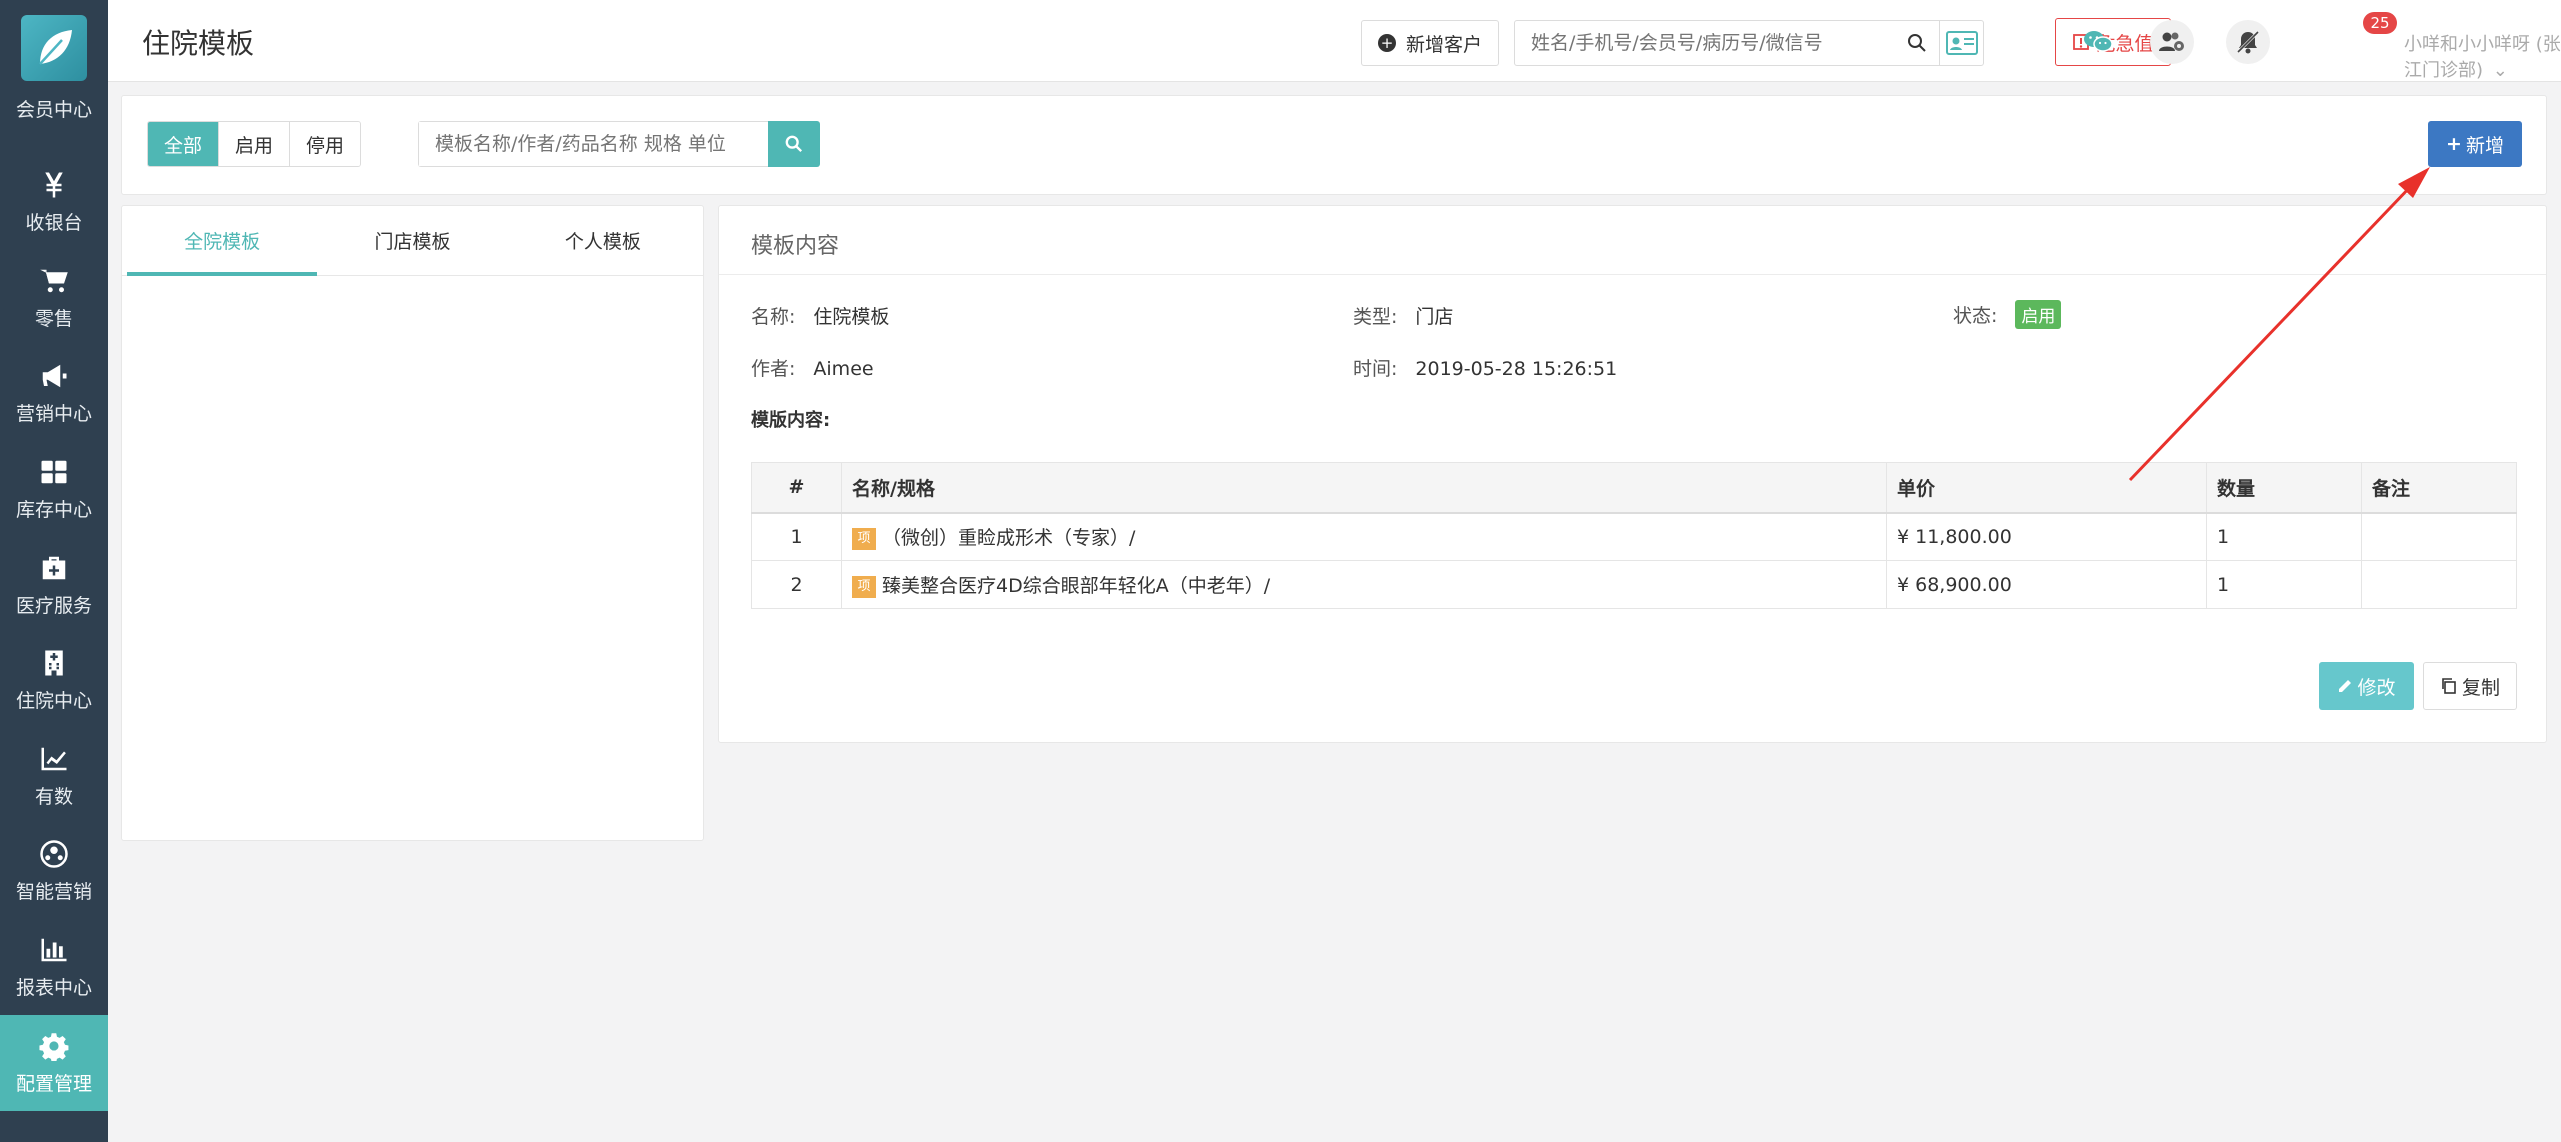 Image resolution: width=2561 pixels, height=1142 pixels. Describe the element at coordinates (2449, 686) in the screenshot. I see `copy-icon` at that location.